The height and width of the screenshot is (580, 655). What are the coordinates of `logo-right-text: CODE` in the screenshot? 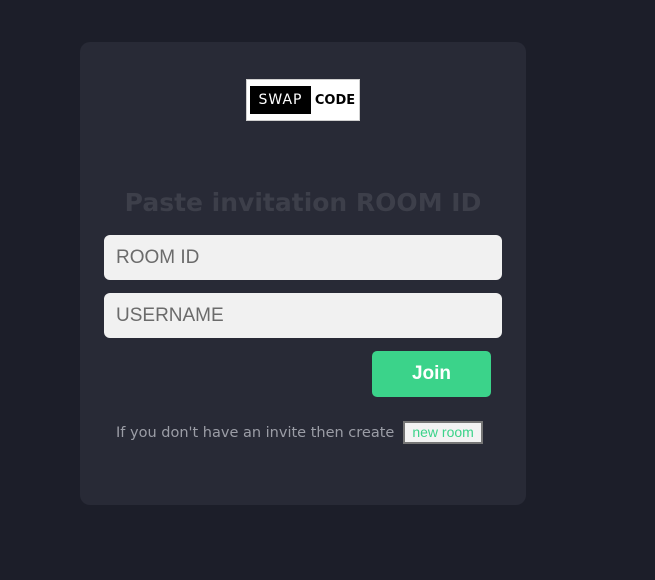 It's located at (335, 100).